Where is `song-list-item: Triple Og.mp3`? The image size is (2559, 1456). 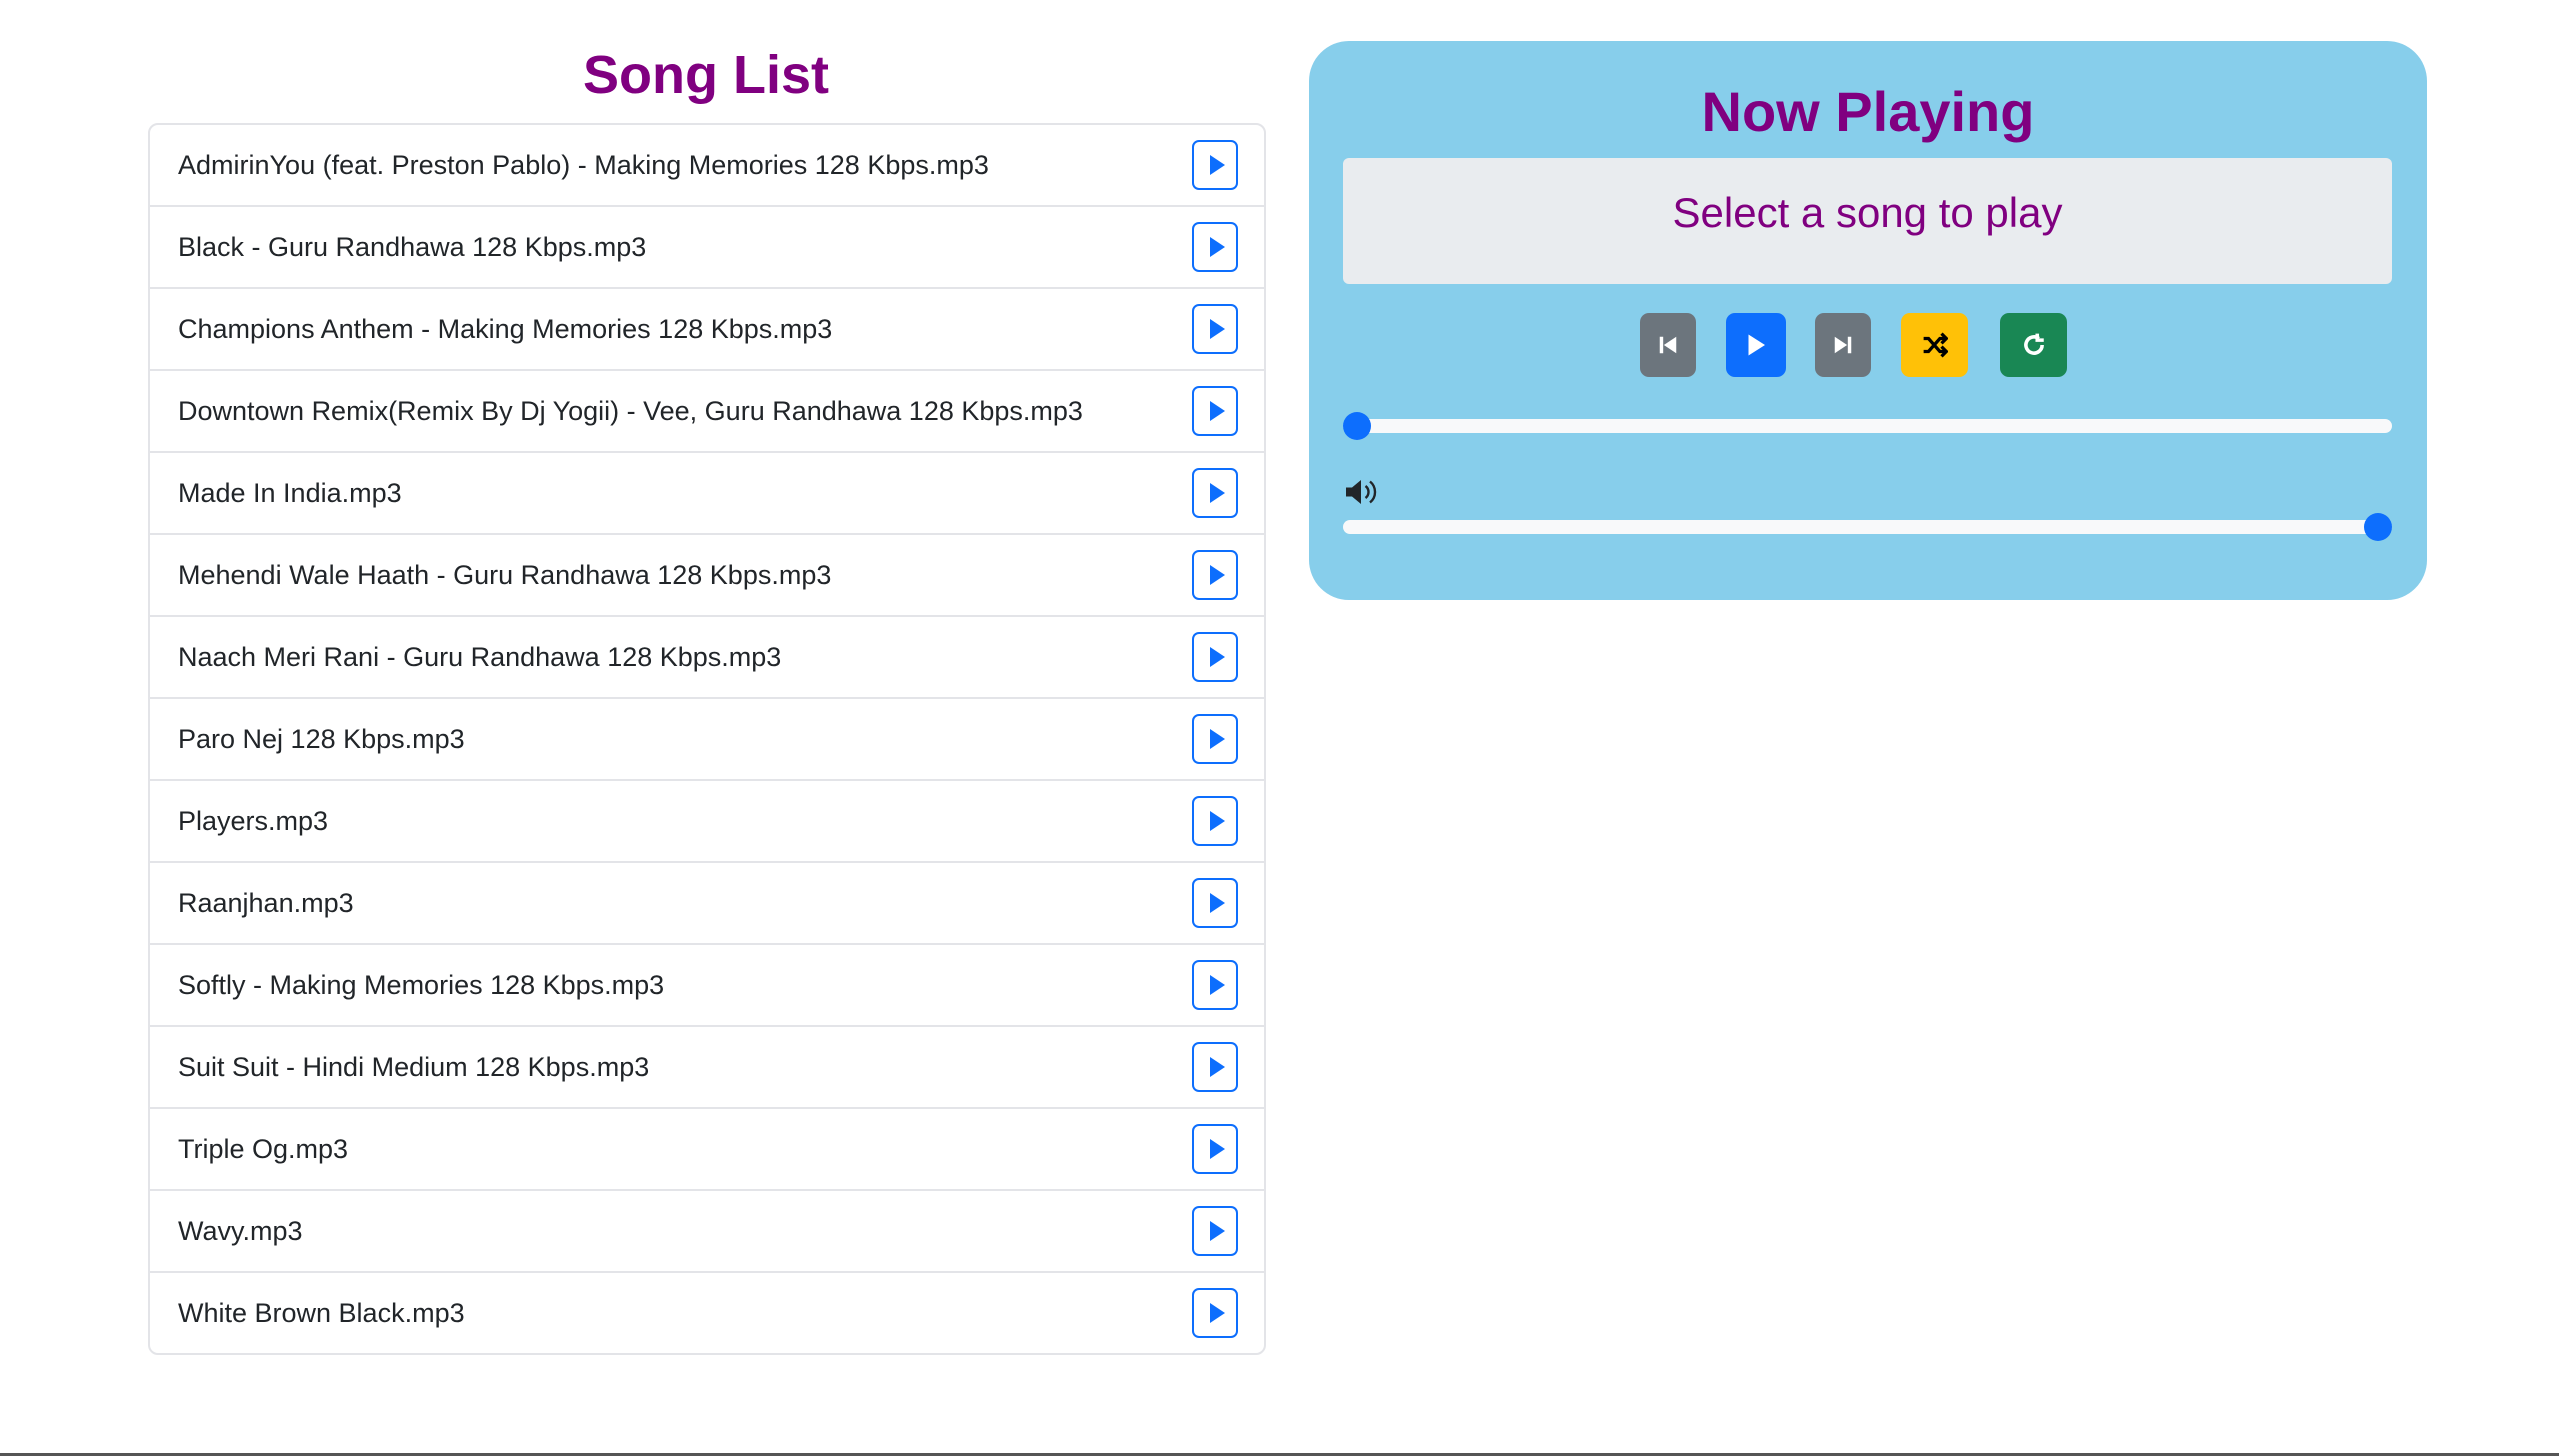
song-list-item: Triple Og.mp3 is located at coordinates (707, 1148).